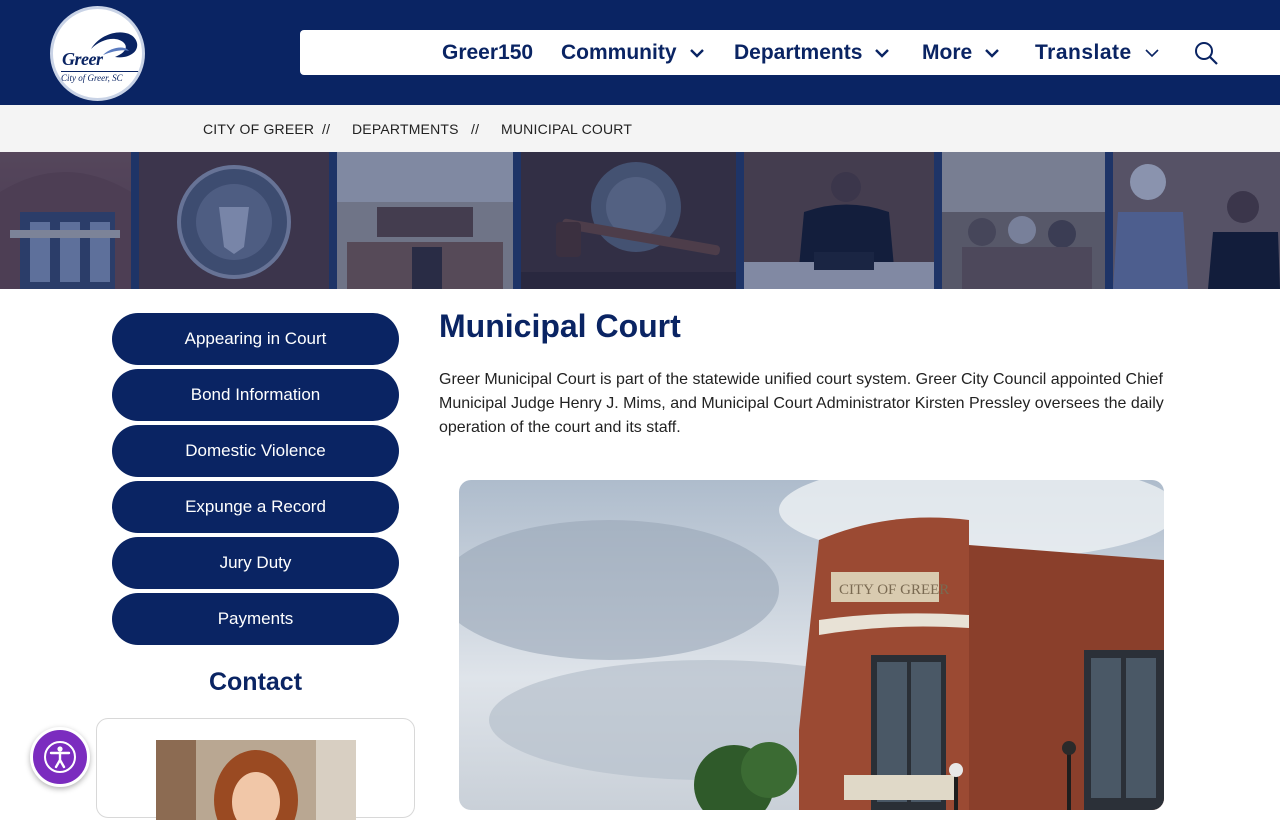 Image resolution: width=1280 pixels, height=820 pixels. Describe the element at coordinates (894, 590) in the screenshot. I see `building-sign-text: CITY OF GREER` at that location.